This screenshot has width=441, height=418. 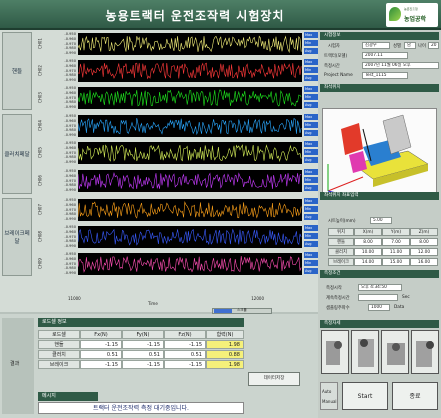 I want to click on sex-select: 남, so click(x=410, y=45).